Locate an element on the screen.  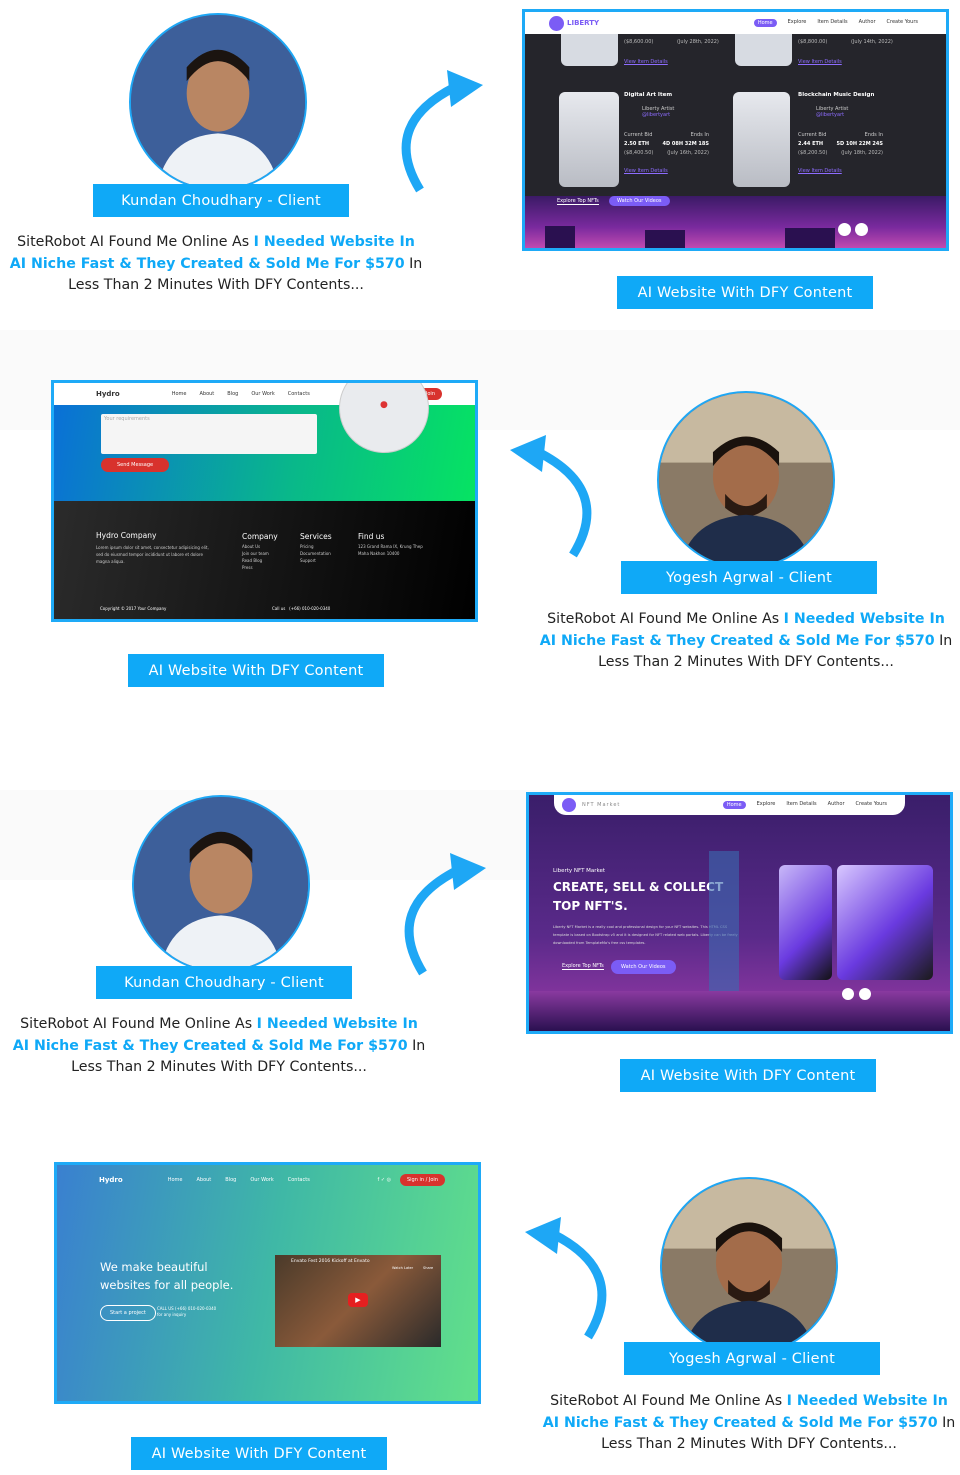
curved-arrow-left-icon is located at coordinates (551, 496).